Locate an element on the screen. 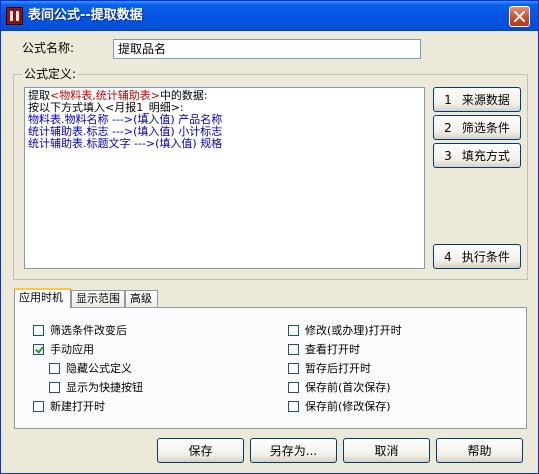  tab-display-range: 显示范围 is located at coordinates (98, 298).